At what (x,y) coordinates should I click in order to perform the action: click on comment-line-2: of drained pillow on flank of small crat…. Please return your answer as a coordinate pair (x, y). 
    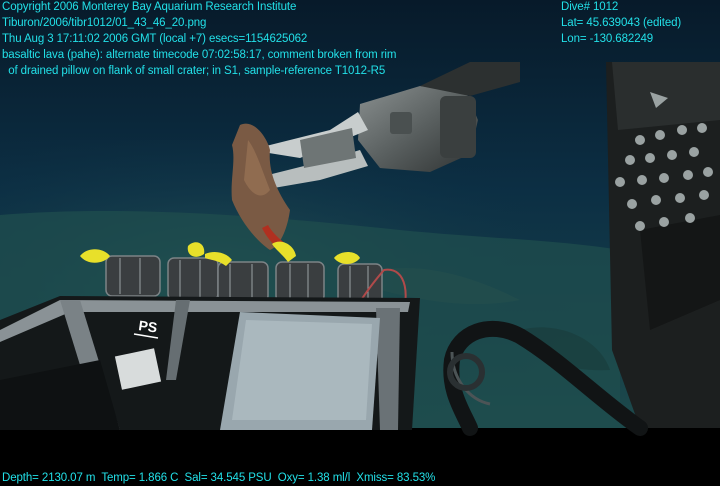
    Looking at the image, I should click on (194, 71).